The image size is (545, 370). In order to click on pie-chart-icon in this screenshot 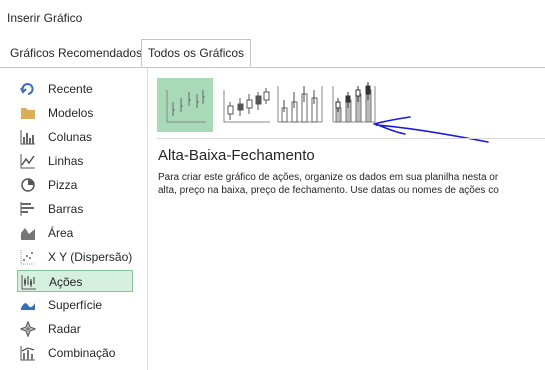, I will do `click(28, 185)`.